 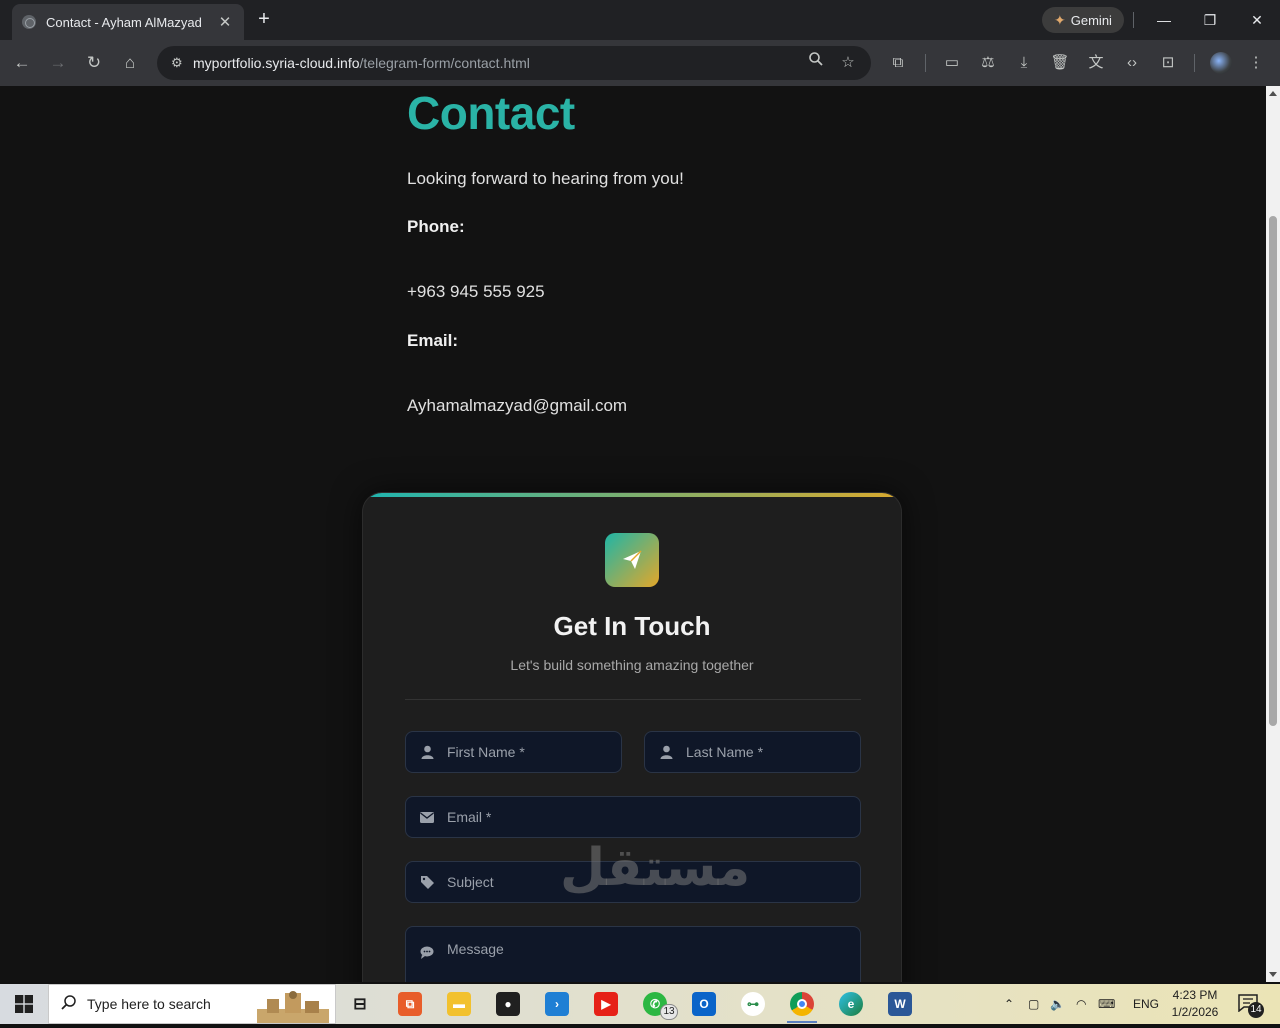 What do you see at coordinates (633, 817) in the screenshot?
I see `email-input: Email *` at bounding box center [633, 817].